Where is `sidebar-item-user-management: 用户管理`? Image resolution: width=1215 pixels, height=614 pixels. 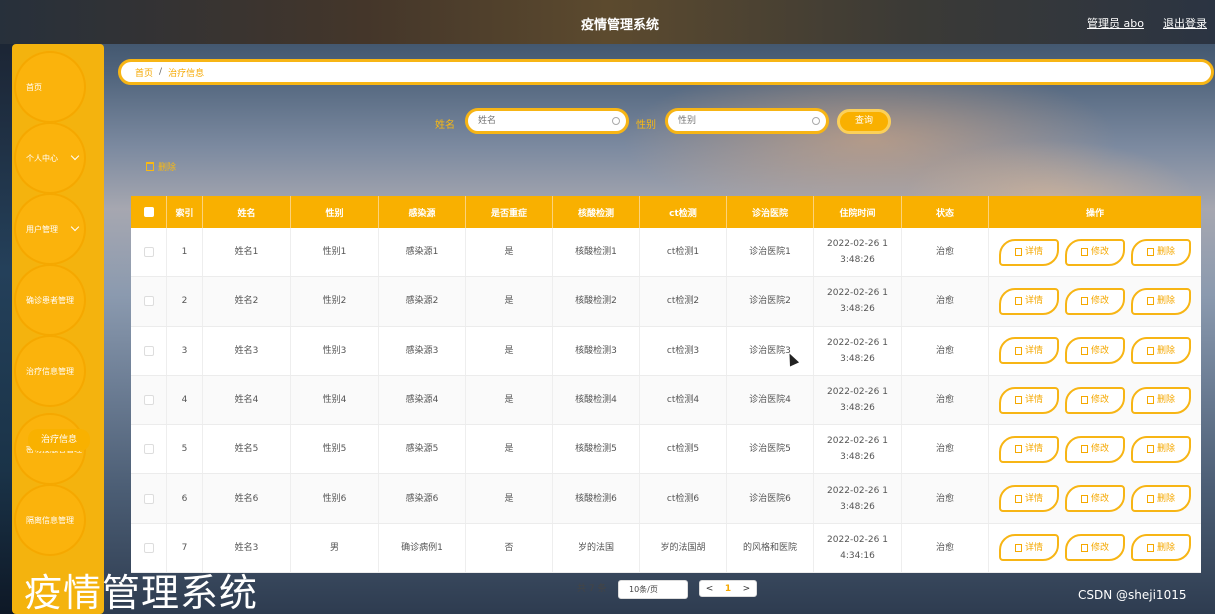 sidebar-item-user-management: 用户管理 is located at coordinates (50, 229).